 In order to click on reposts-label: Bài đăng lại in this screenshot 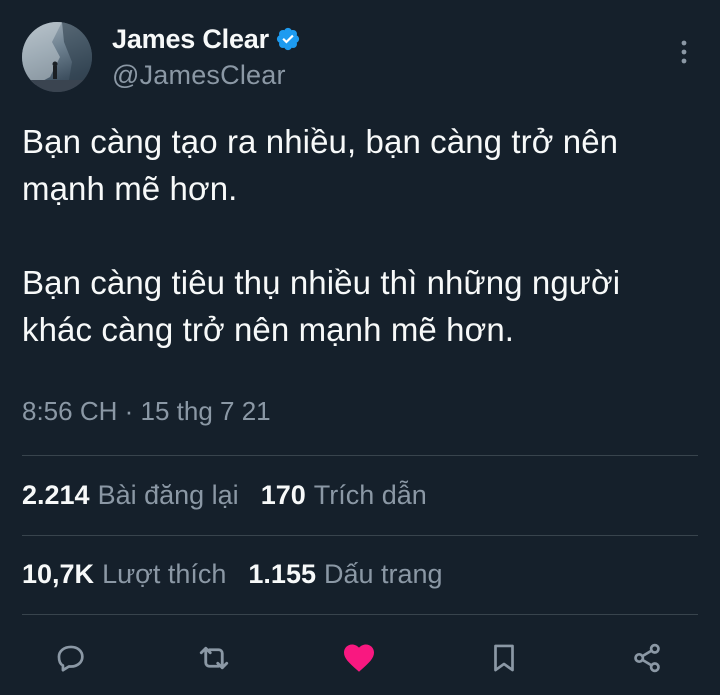, I will do `click(168, 495)`.